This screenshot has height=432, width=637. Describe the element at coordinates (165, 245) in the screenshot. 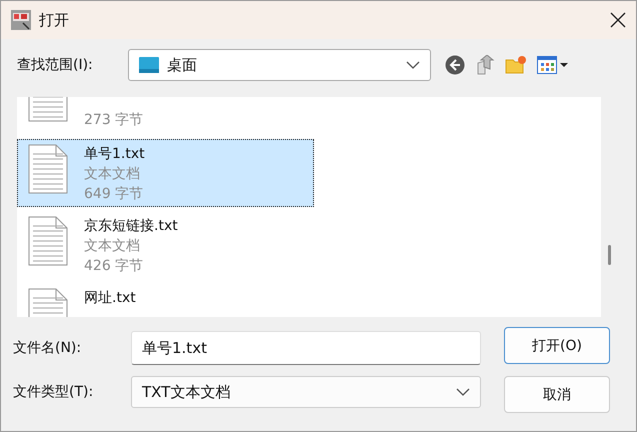

I see `file-item: 京东短链接.txt 文本文档 426 字节` at that location.